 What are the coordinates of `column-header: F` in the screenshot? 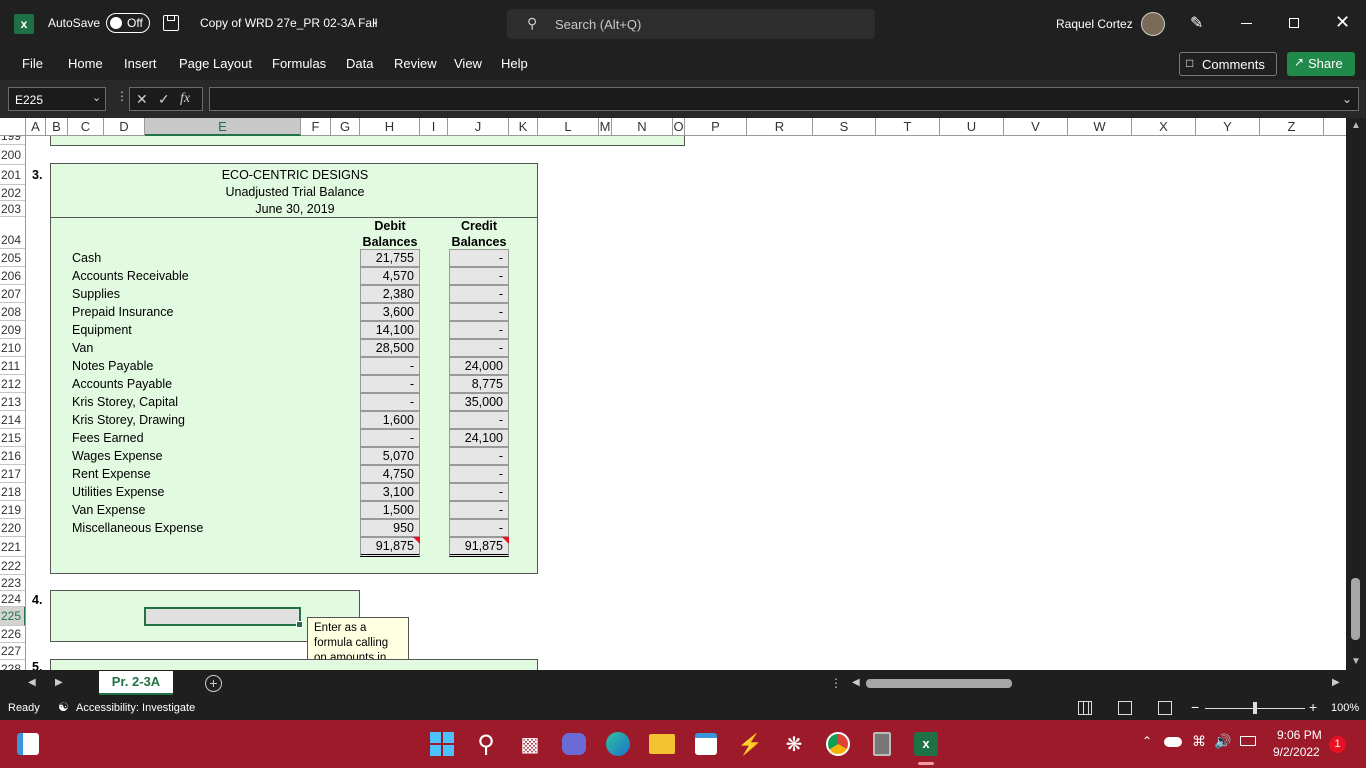 It's located at (316, 127).